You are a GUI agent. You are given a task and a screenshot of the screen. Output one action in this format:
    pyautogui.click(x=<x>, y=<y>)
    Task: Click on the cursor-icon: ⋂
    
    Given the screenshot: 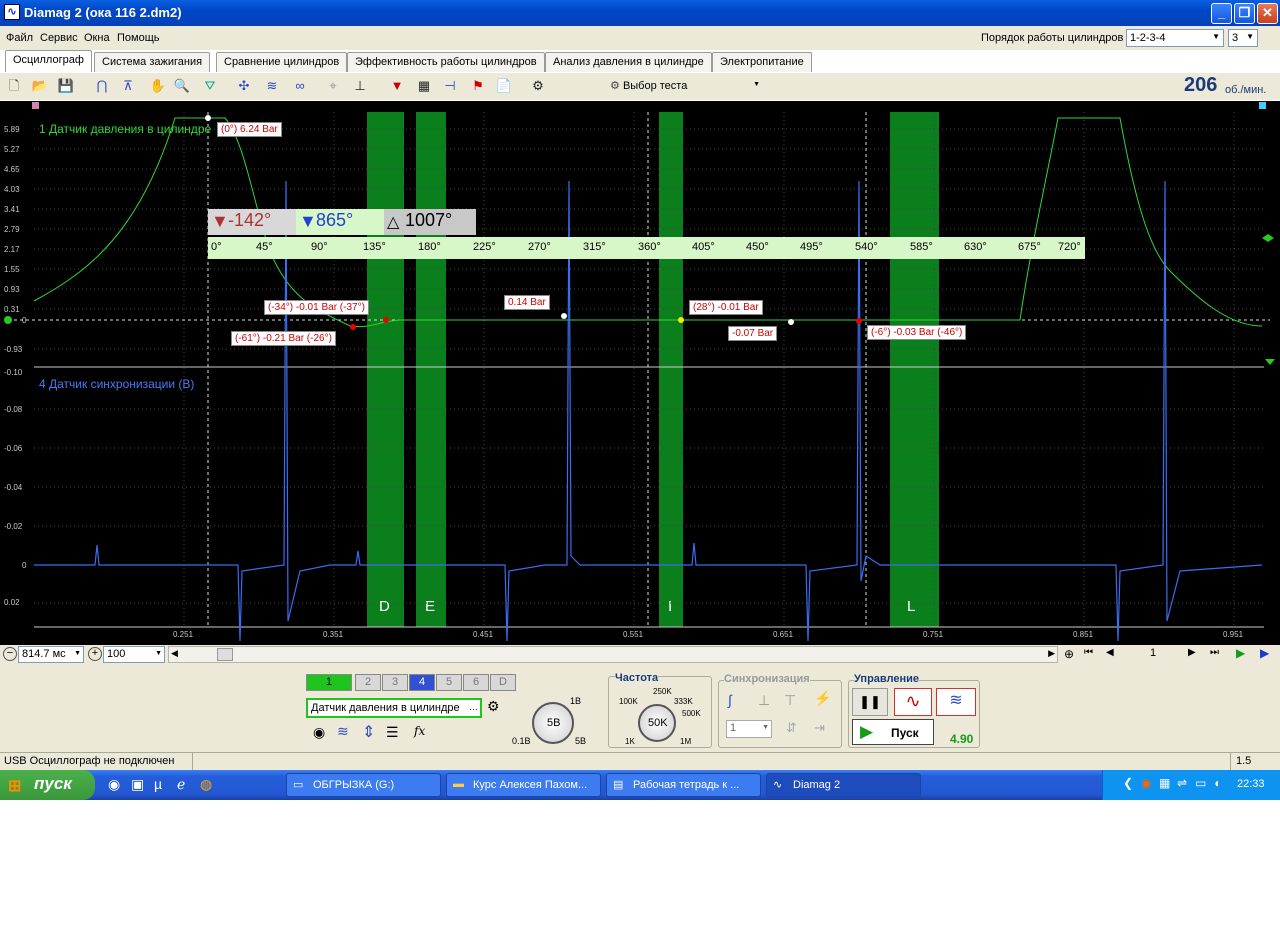 What is the action you would take?
    pyautogui.click(x=102, y=86)
    